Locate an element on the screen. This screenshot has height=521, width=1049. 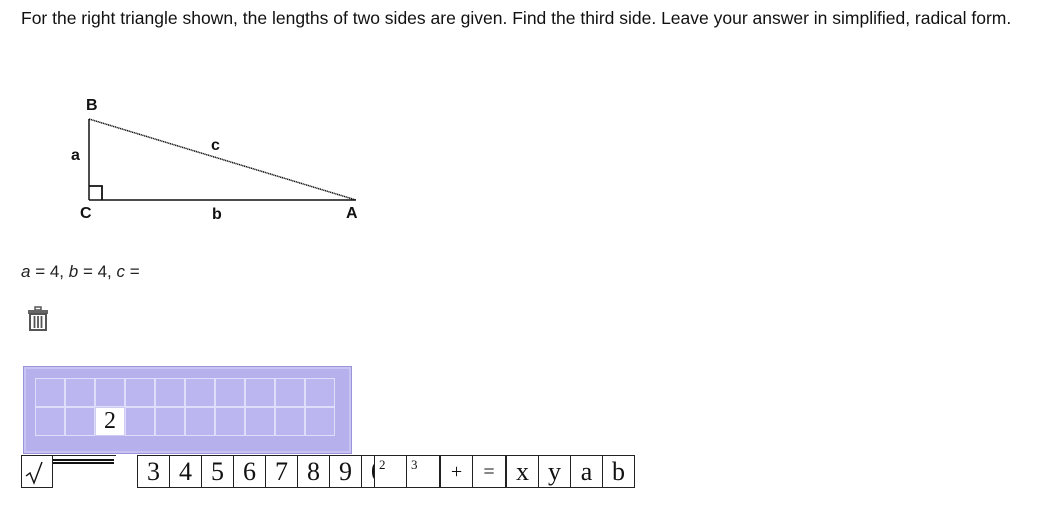
cubed-button: 3 is located at coordinates (423, 471).